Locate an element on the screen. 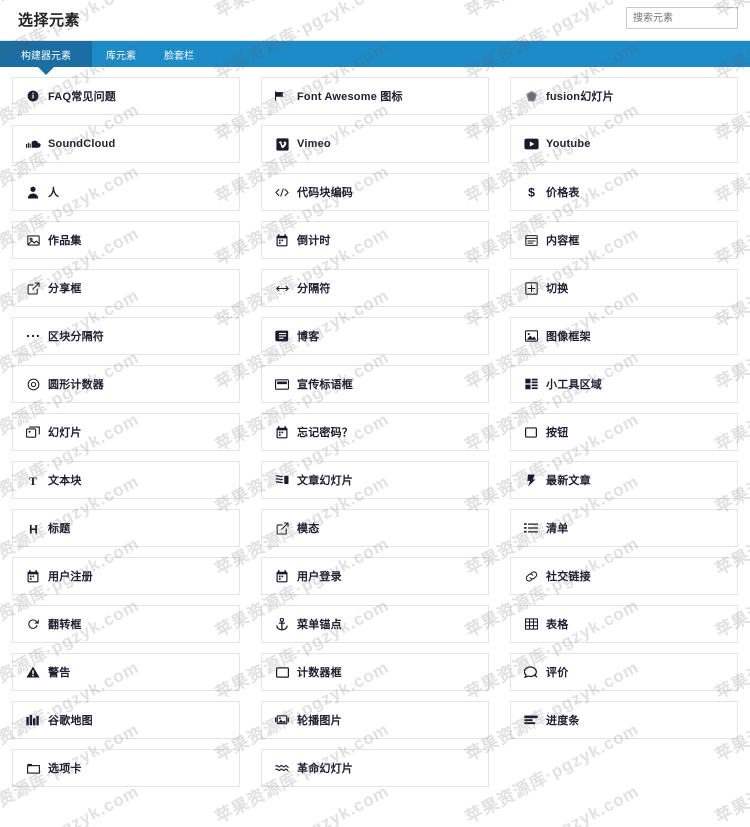 The height and width of the screenshot is (827, 750). element-card: 博客 is located at coordinates (375, 336).